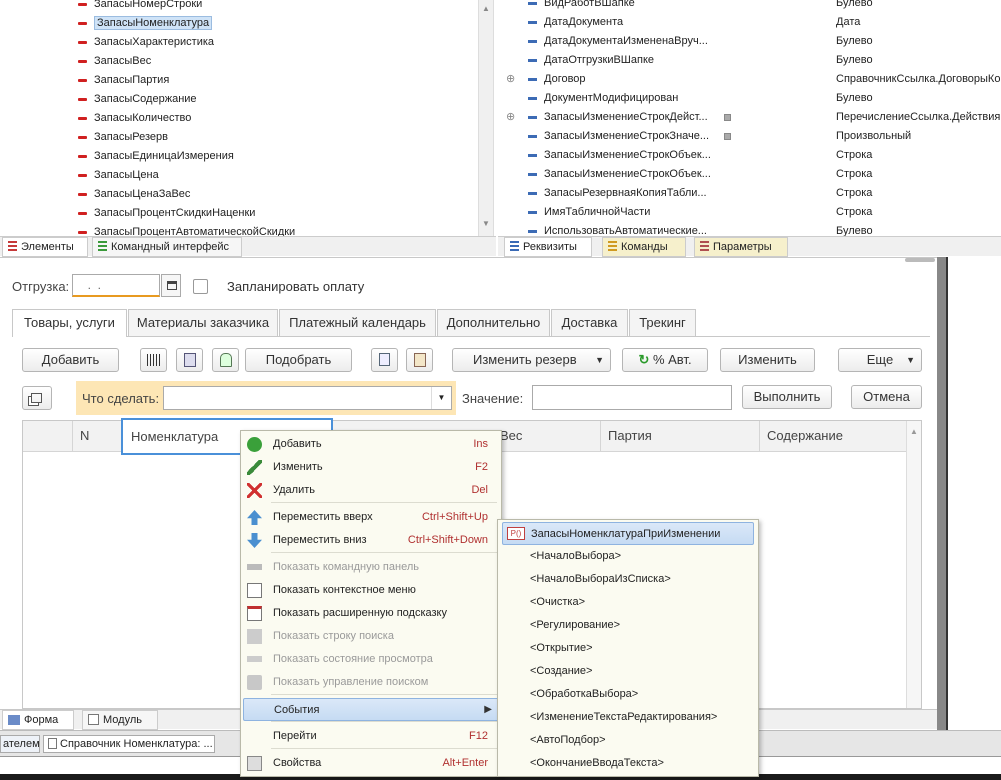 The height and width of the screenshot is (780, 1001). What do you see at coordinates (145, 23) in the screenshot?
I see `tree-item: ЗапасыНоменклатура` at bounding box center [145, 23].